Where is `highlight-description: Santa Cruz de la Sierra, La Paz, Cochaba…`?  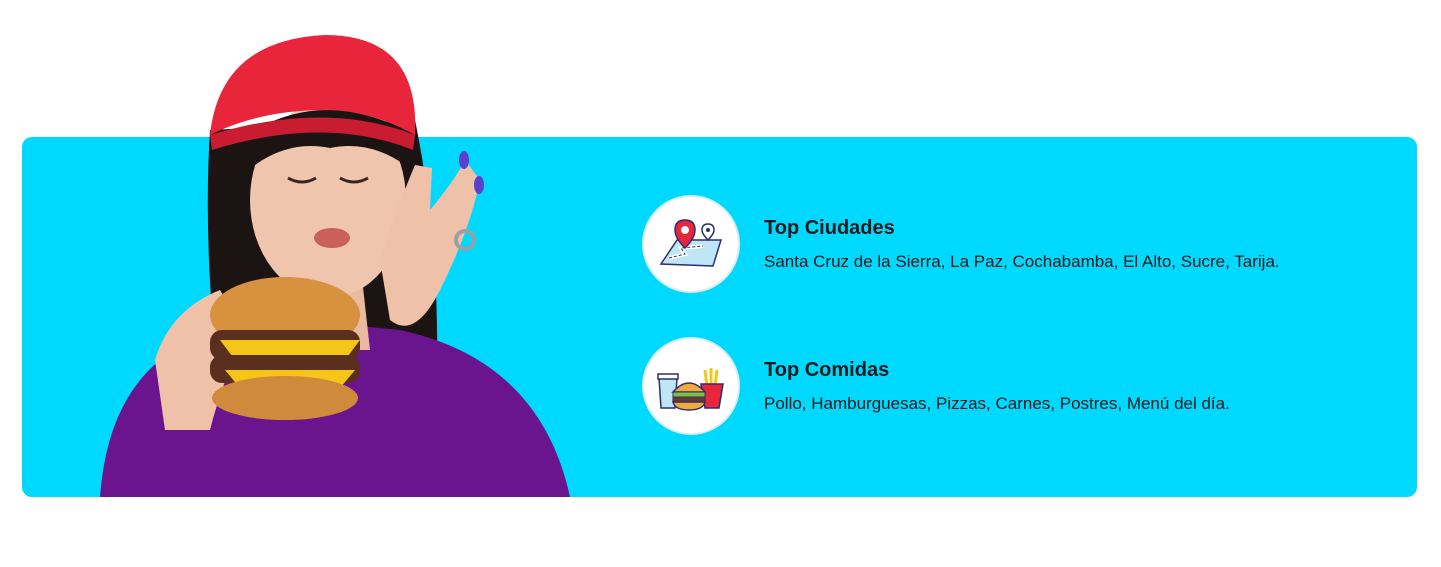 highlight-description: Santa Cruz de la Sierra, La Paz, Cochaba… is located at coordinates (1022, 261).